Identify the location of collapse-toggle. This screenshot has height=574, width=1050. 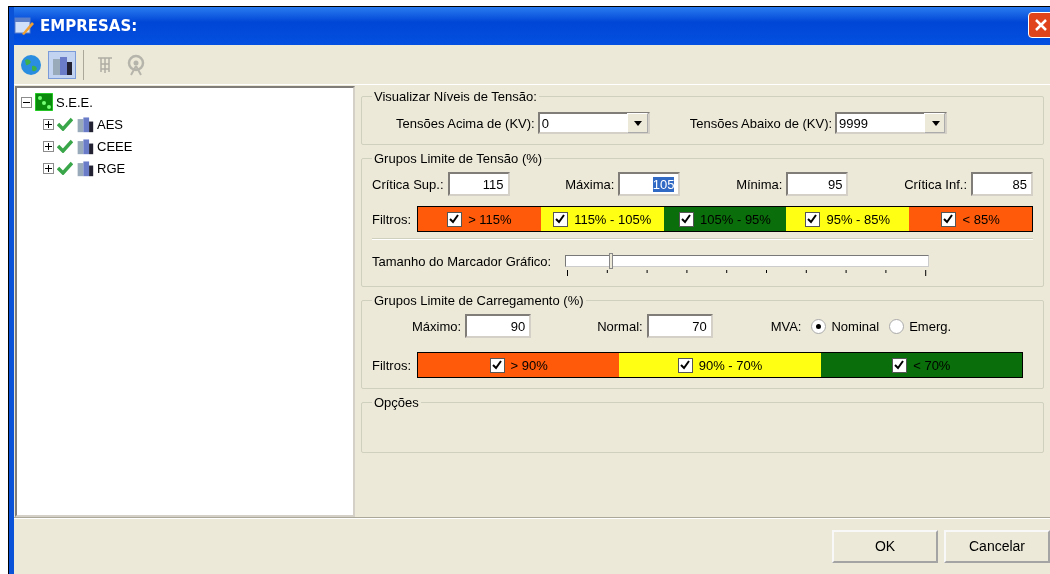
(26, 102).